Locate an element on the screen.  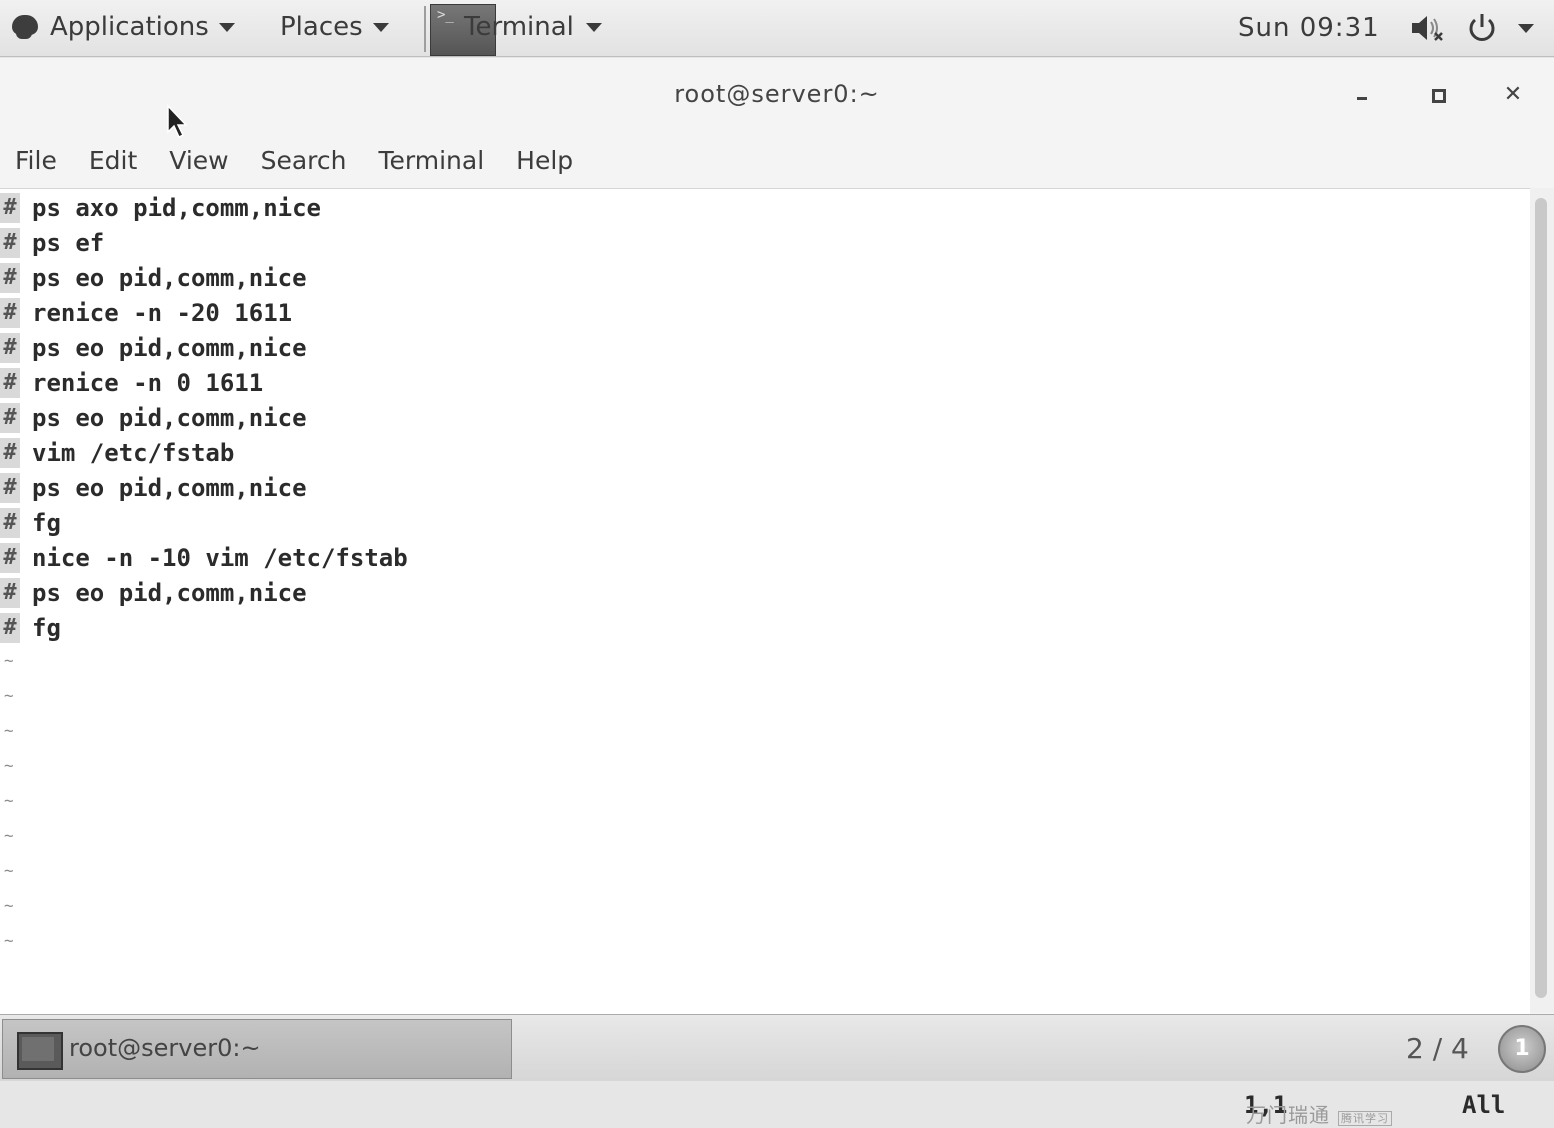
watermark-text: 万门瑞通 is located at coordinates (1288, 1115).